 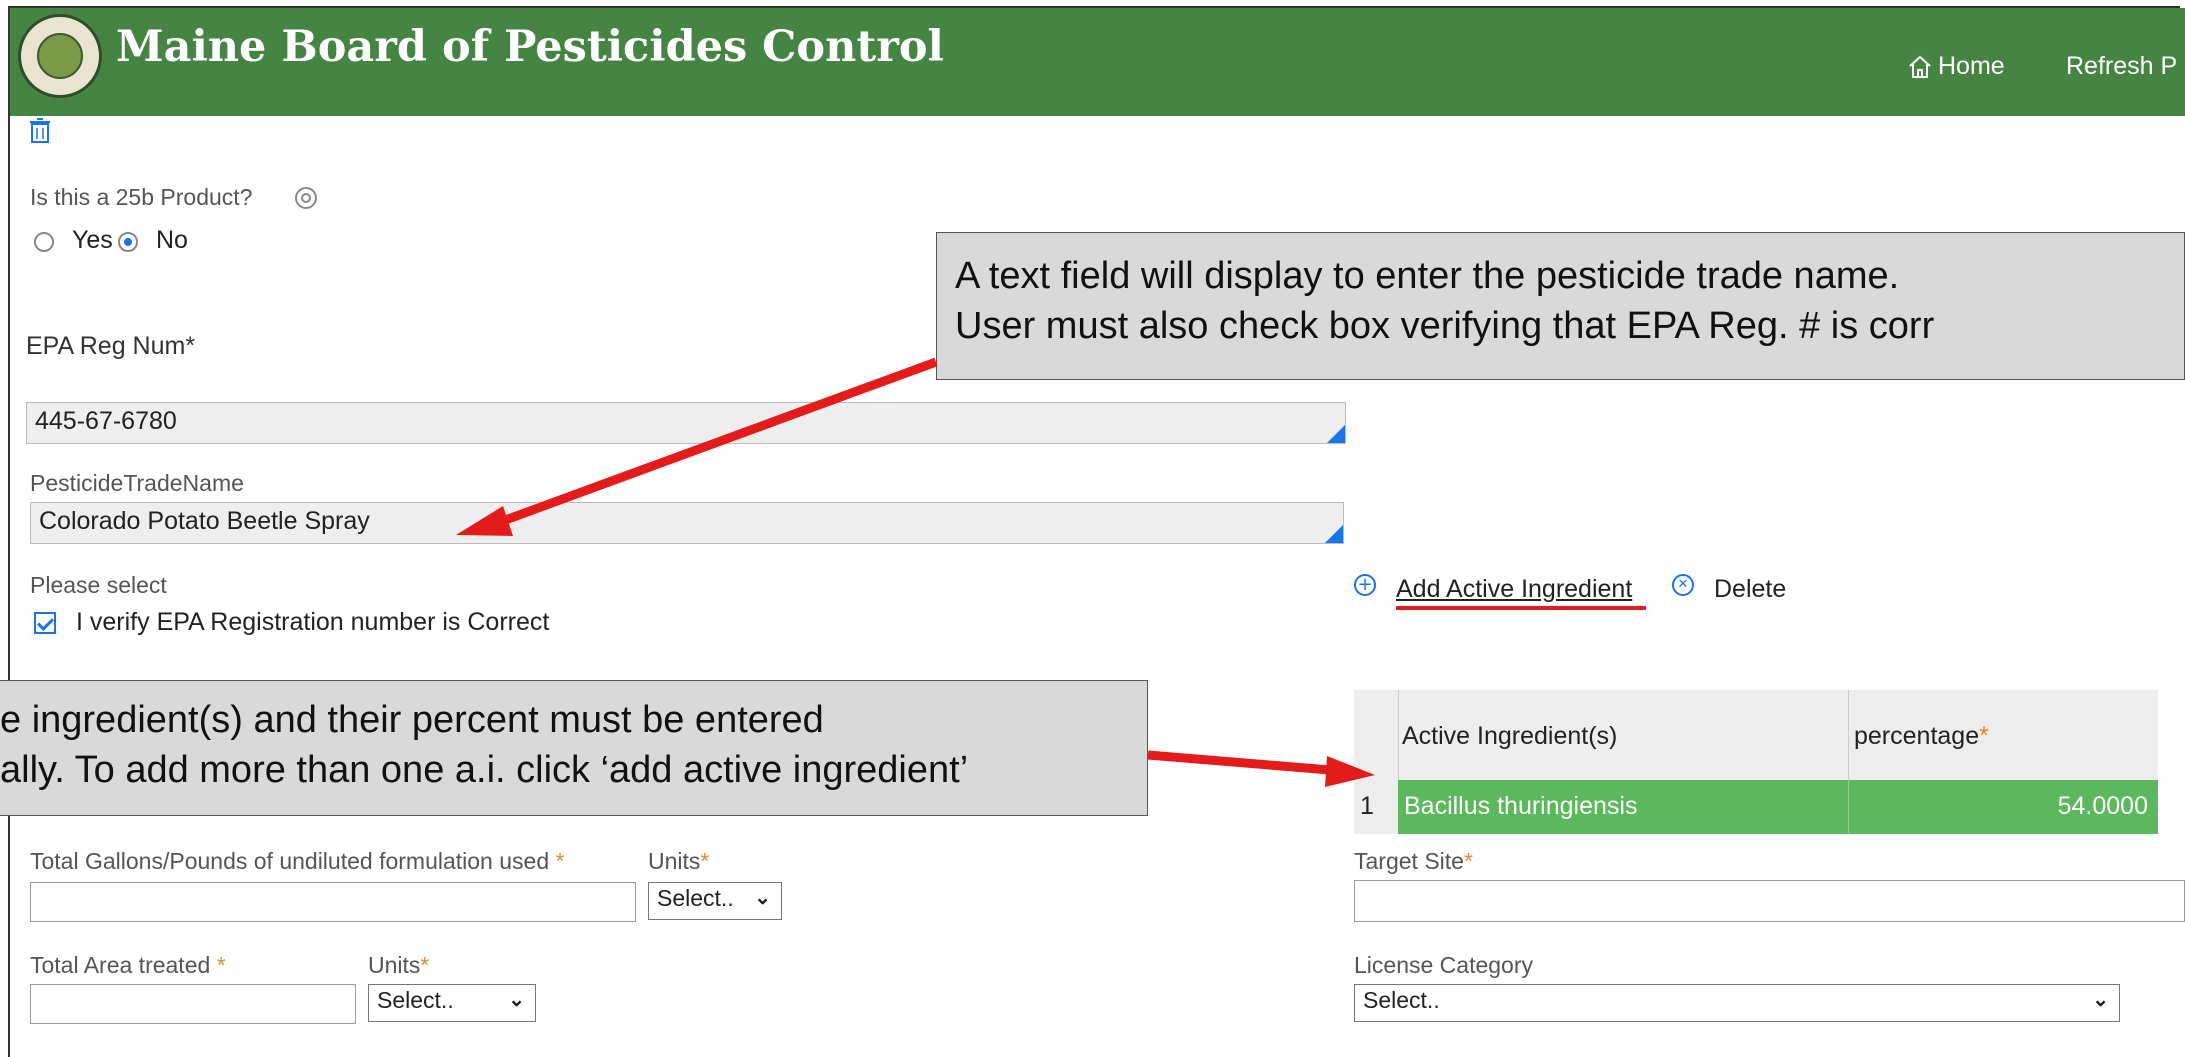 I want to click on arrow-to-trade-name, so click(x=697, y=446).